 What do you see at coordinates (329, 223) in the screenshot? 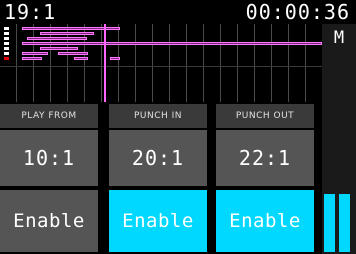
I see `level-meter-left` at bounding box center [329, 223].